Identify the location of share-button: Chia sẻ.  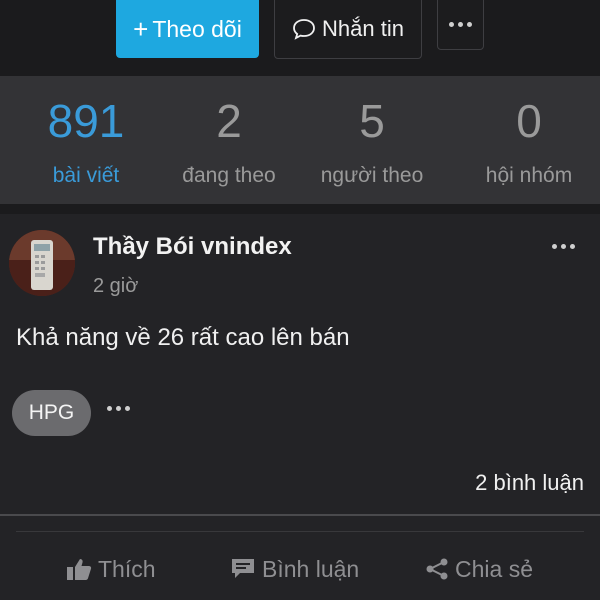
(479, 569).